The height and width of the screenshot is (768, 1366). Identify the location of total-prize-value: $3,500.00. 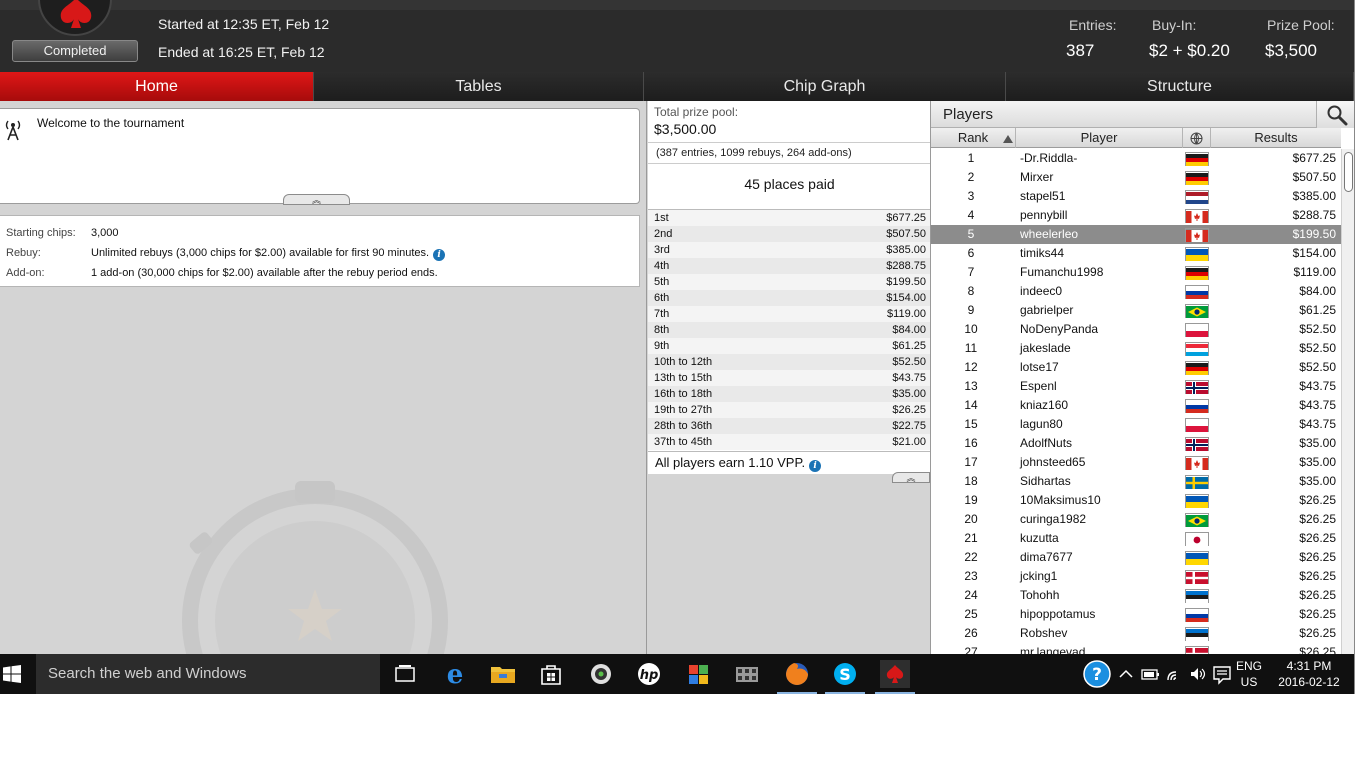
(685, 129).